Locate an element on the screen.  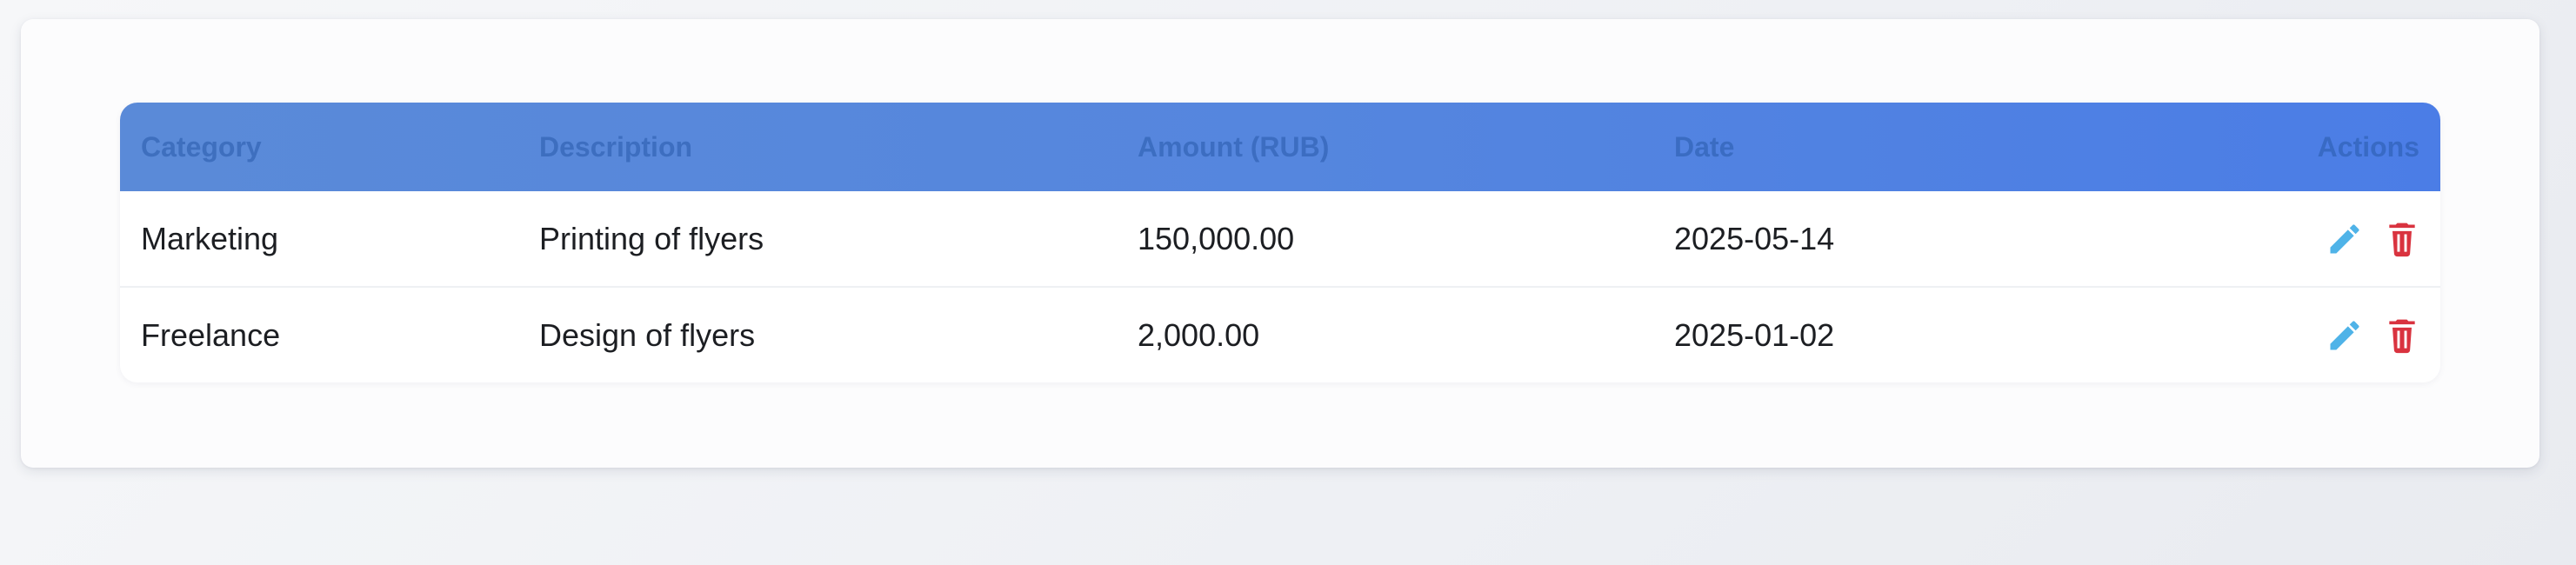
cell-description: Printing of flyers is located at coordinates (651, 238).